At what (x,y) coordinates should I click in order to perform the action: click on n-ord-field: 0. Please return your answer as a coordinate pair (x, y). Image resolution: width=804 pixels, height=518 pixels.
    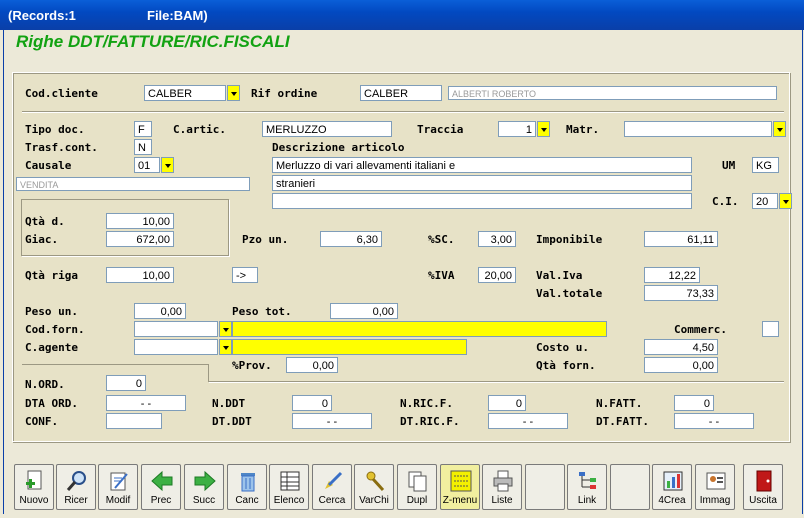
    Looking at the image, I should click on (126, 383).